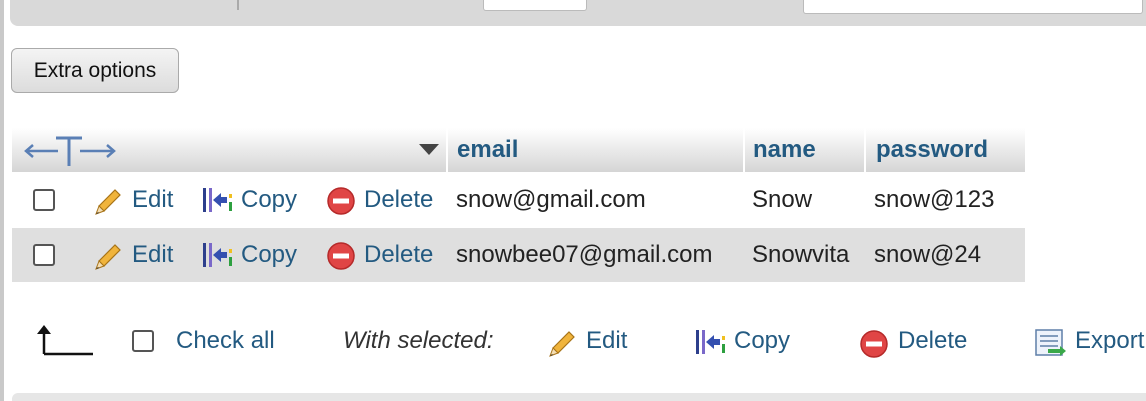 The image size is (1146, 401). I want to click on filter-input, so click(973, 7).